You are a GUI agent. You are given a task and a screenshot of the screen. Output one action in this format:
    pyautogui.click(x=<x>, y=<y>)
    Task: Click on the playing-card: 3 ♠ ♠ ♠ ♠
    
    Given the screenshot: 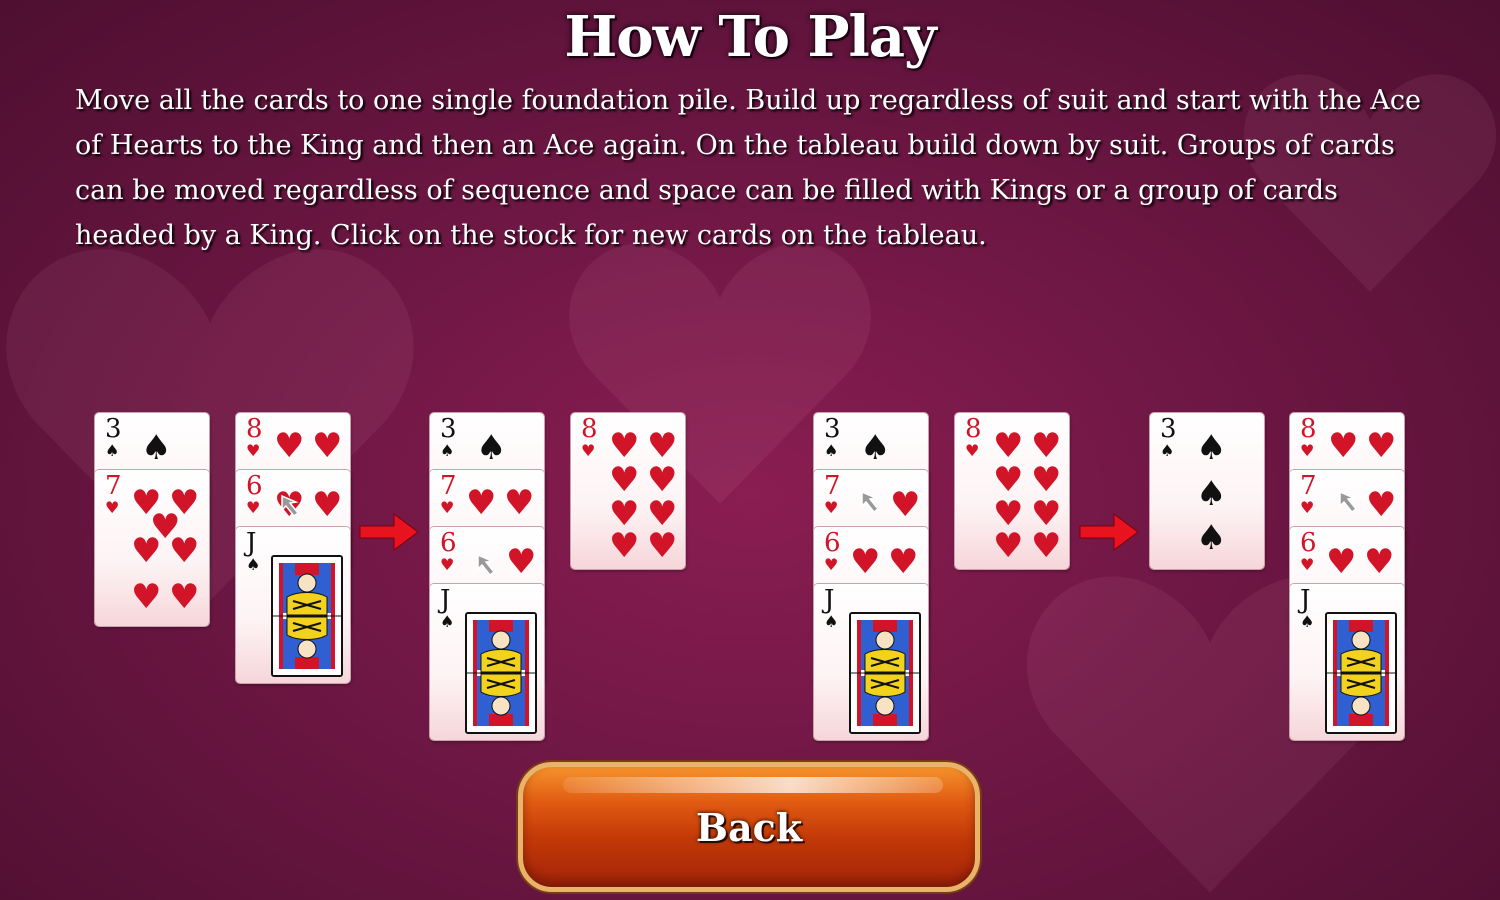 What is the action you would take?
    pyautogui.click(x=1207, y=491)
    